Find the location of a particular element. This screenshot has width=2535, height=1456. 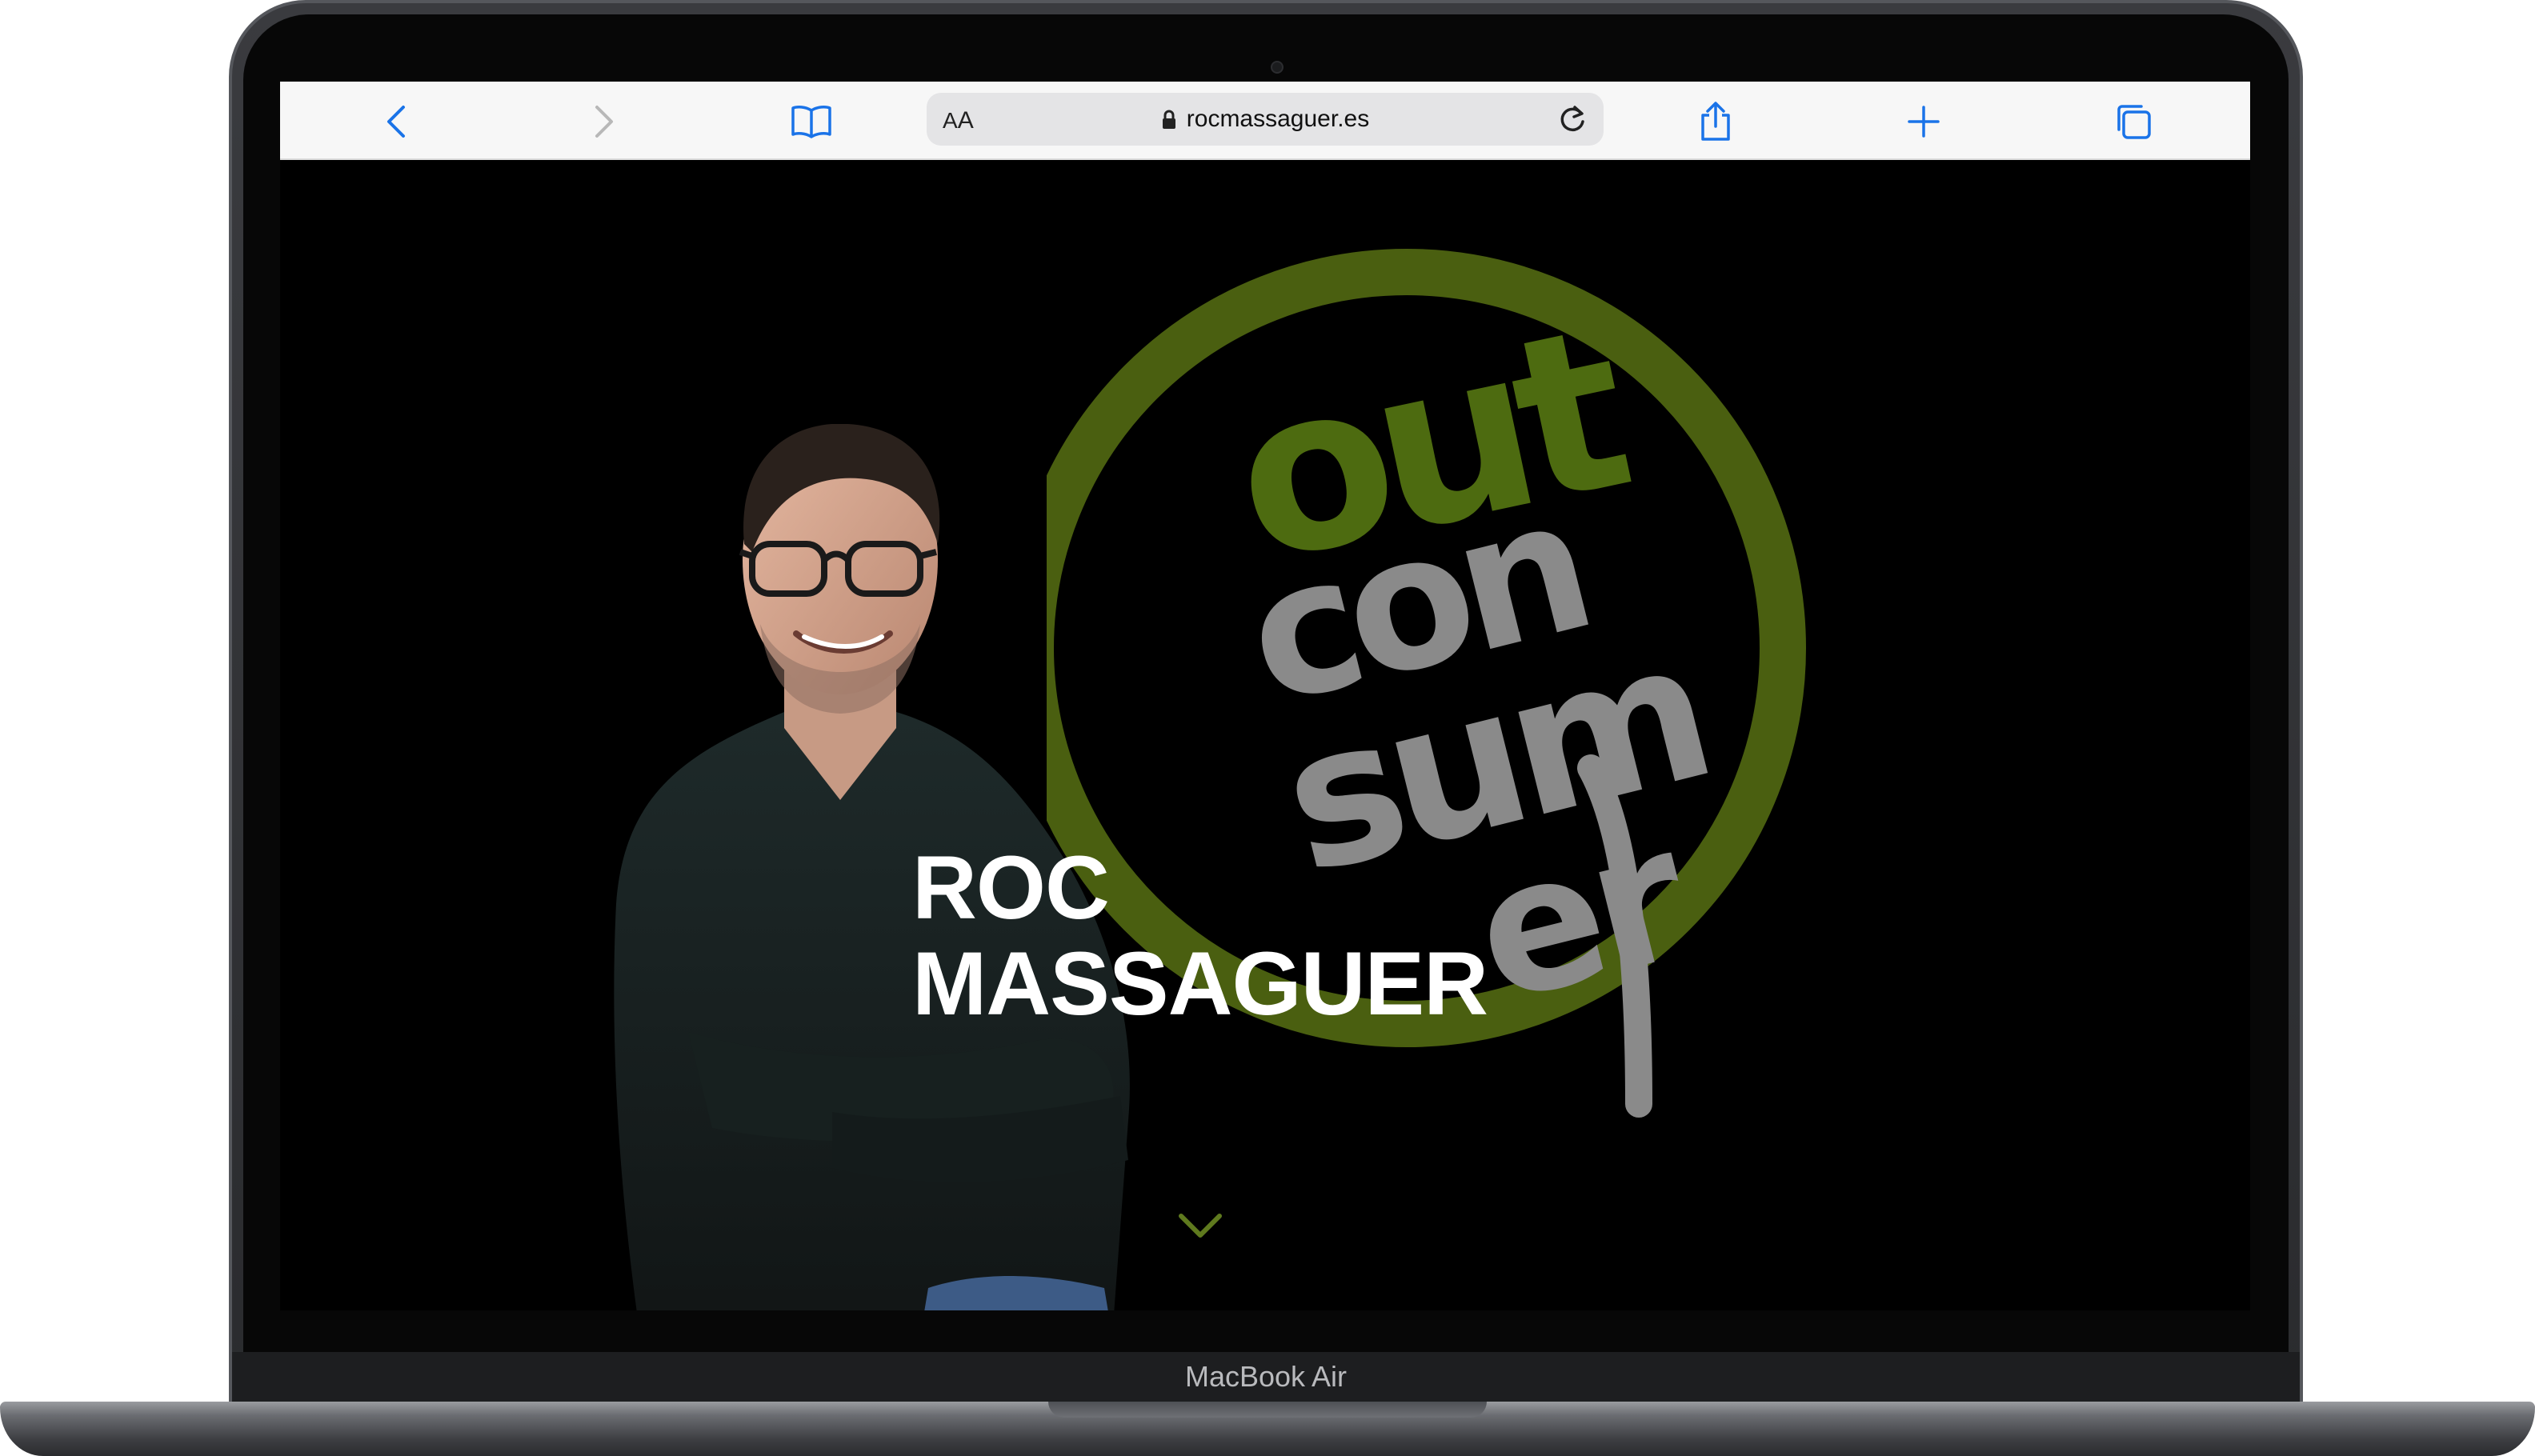

share-button is located at coordinates (1716, 122).